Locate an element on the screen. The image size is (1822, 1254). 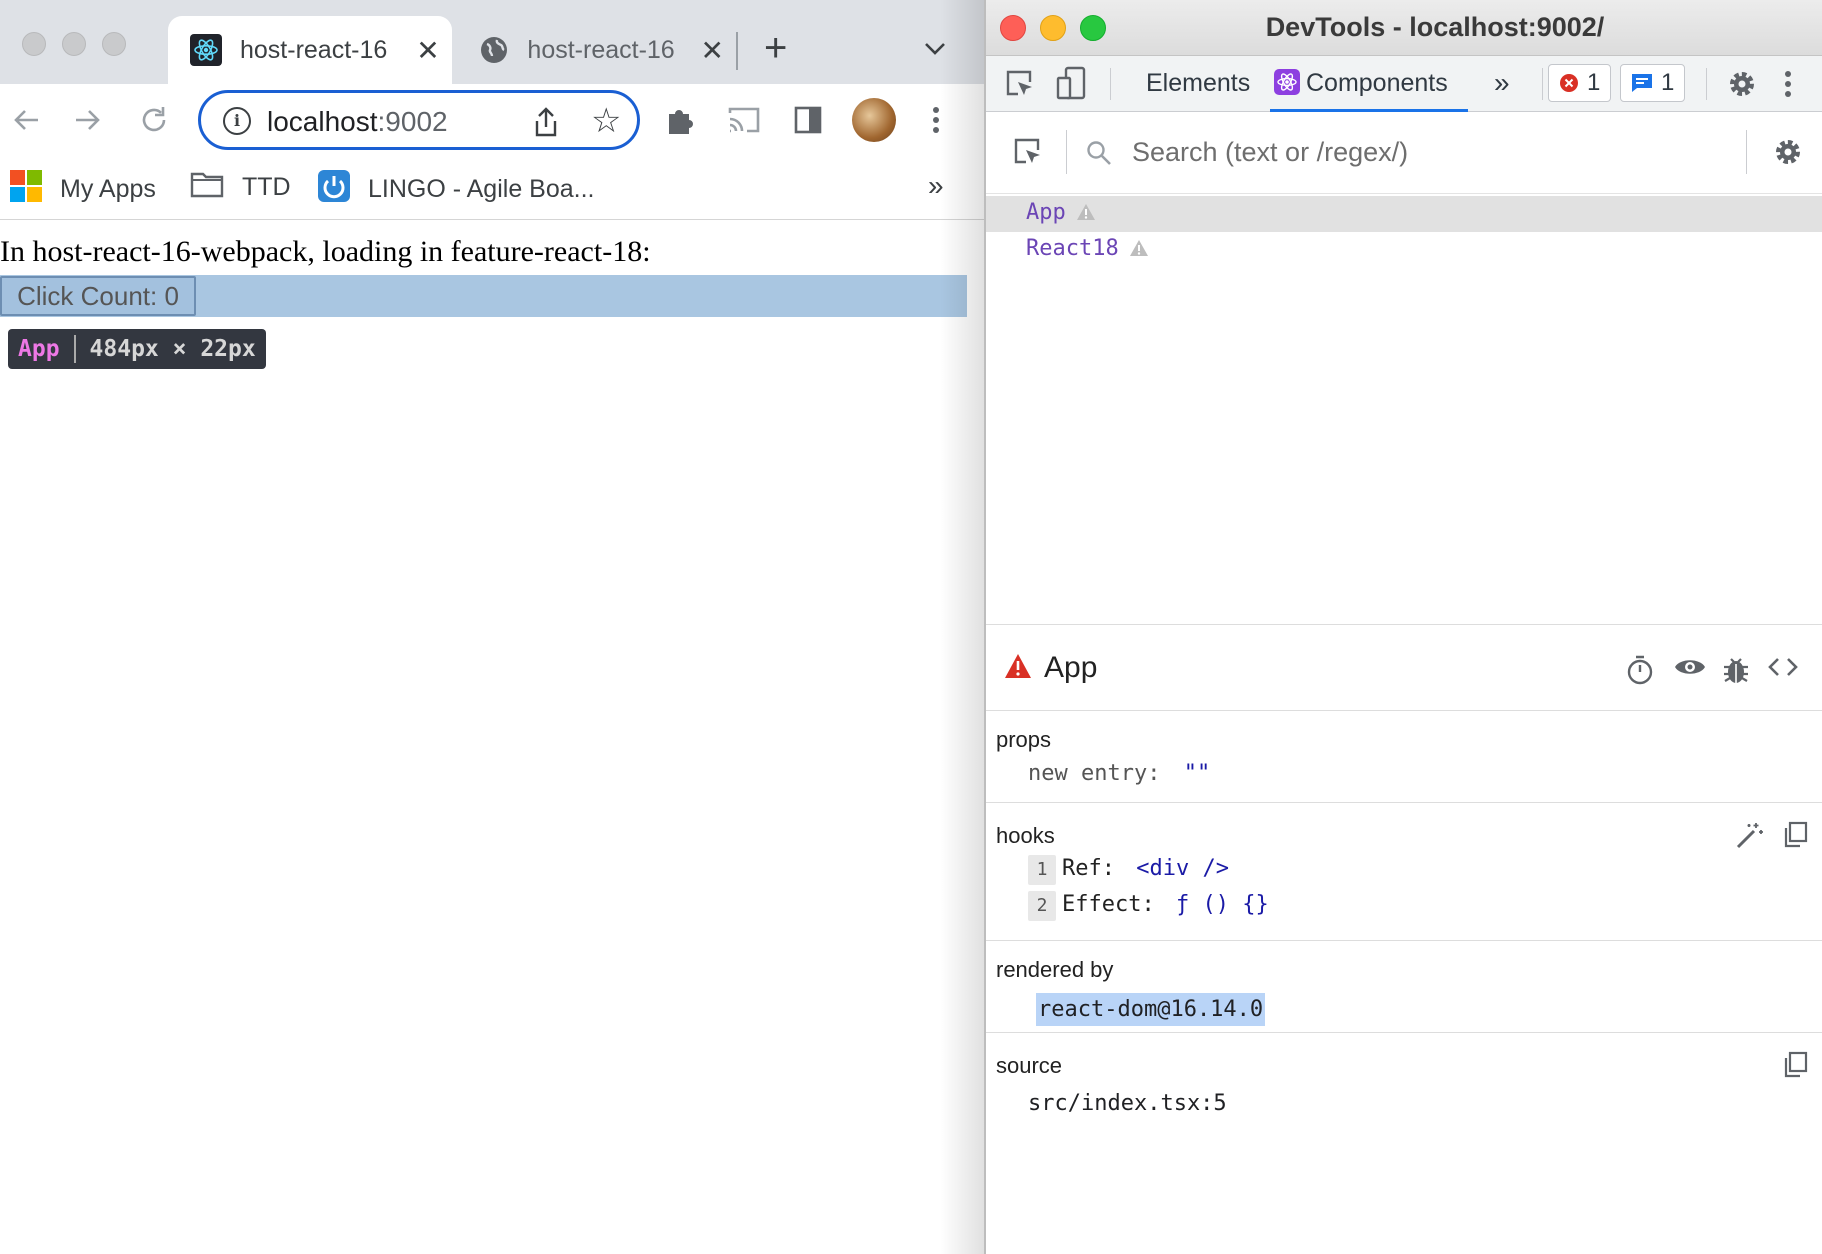
side-panel-icon is located at coordinates (808, 120).